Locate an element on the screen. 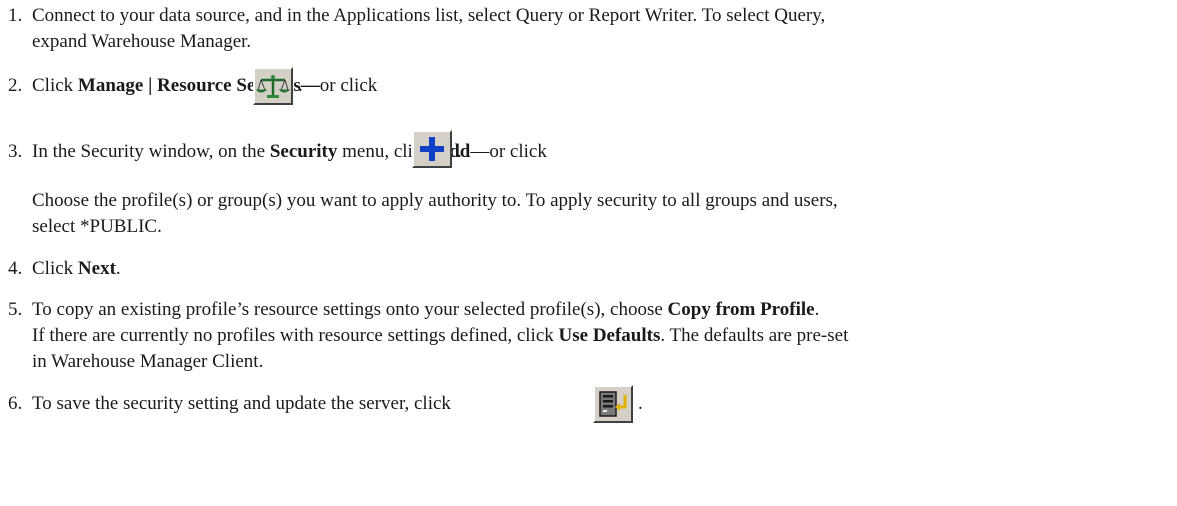 Image resolution: width=1177 pixels, height=506 pixels. save-update-server-button is located at coordinates (613, 404).